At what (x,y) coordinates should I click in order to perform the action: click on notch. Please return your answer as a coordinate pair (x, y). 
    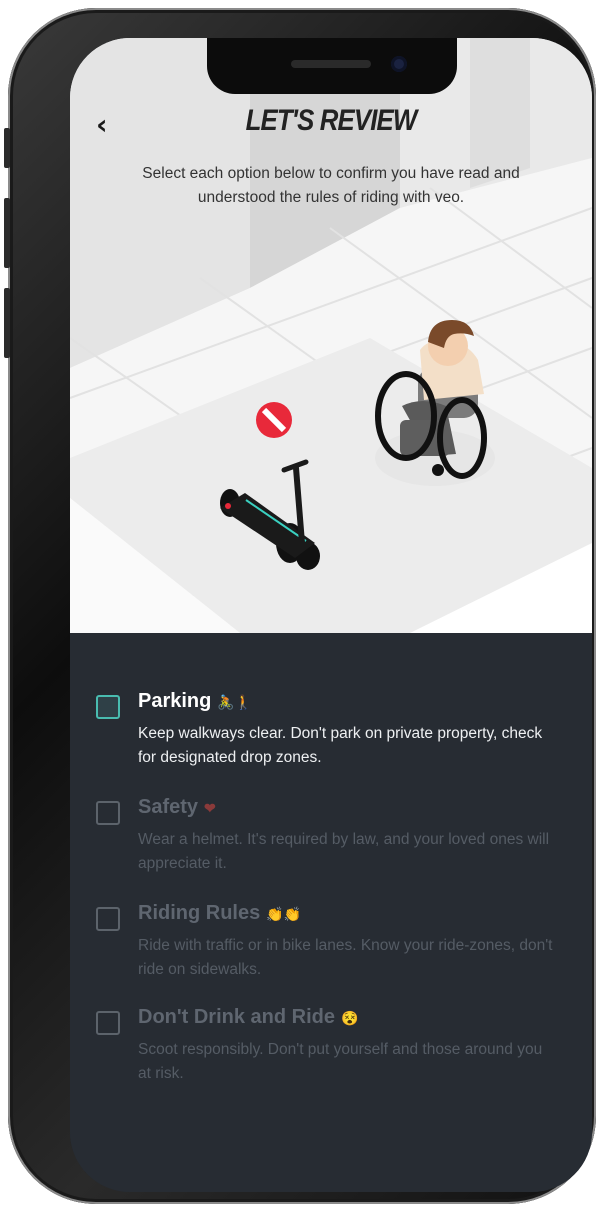
    Looking at the image, I should click on (332, 66).